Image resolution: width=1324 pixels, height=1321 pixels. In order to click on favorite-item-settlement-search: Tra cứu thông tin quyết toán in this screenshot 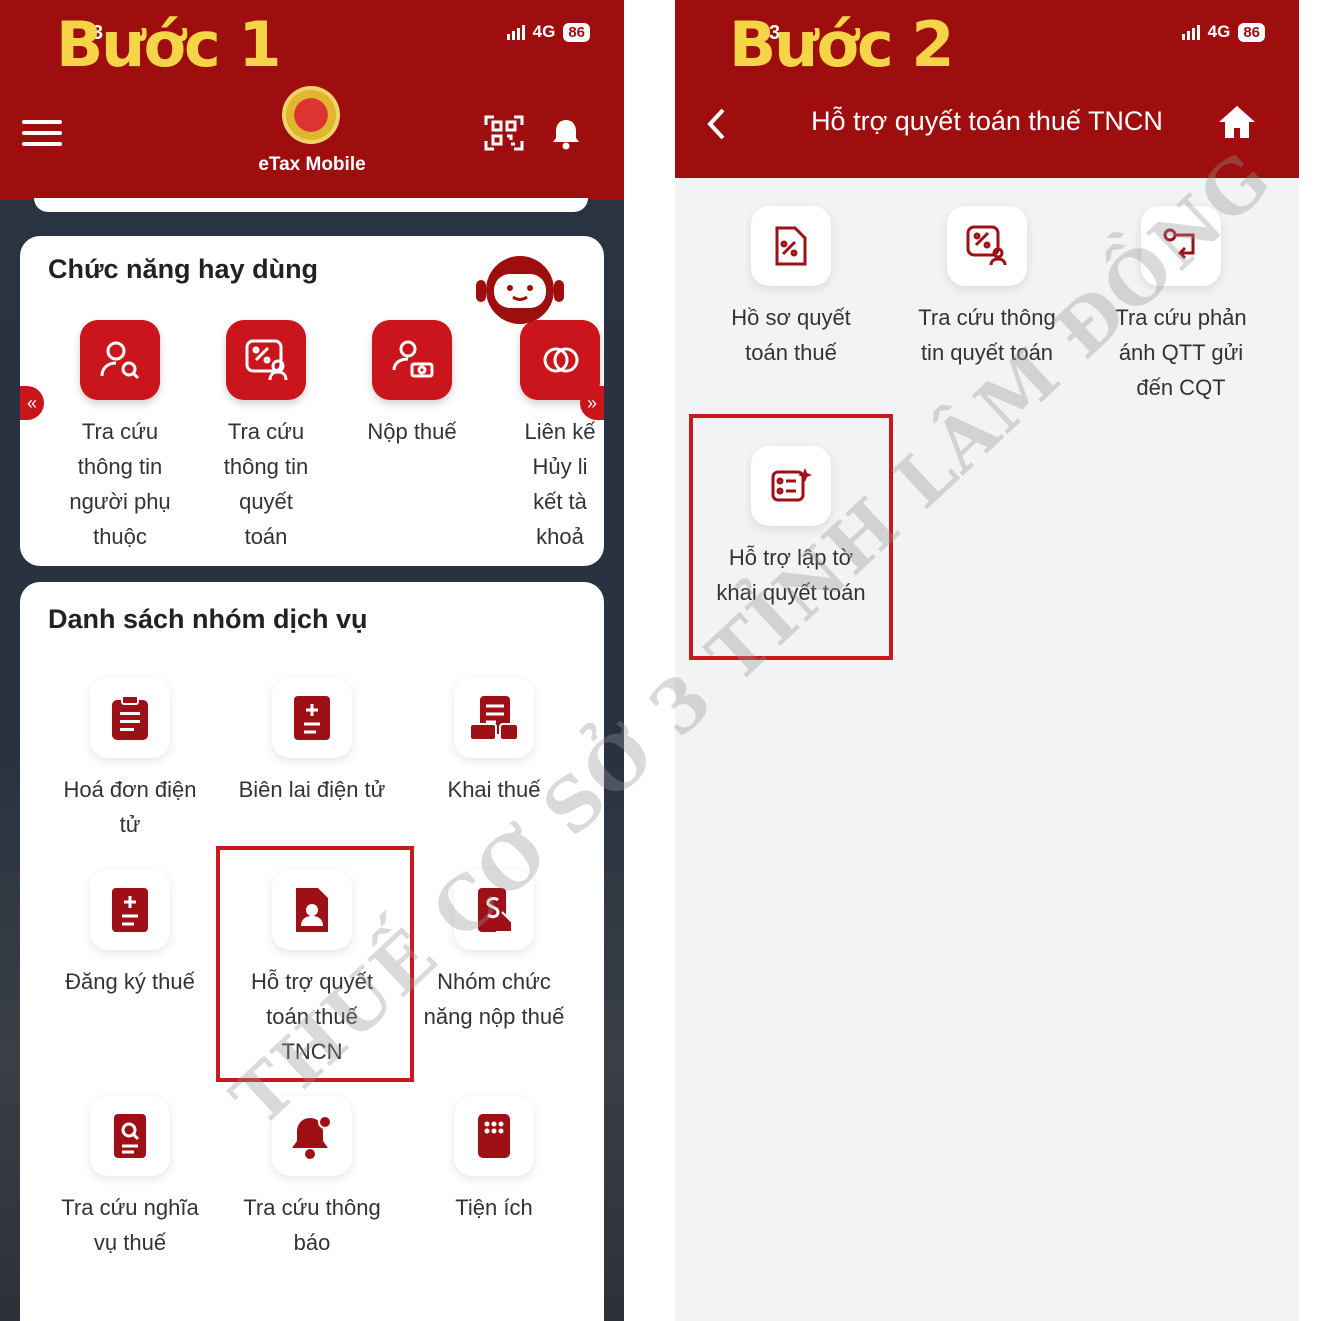, I will do `click(266, 437)`.